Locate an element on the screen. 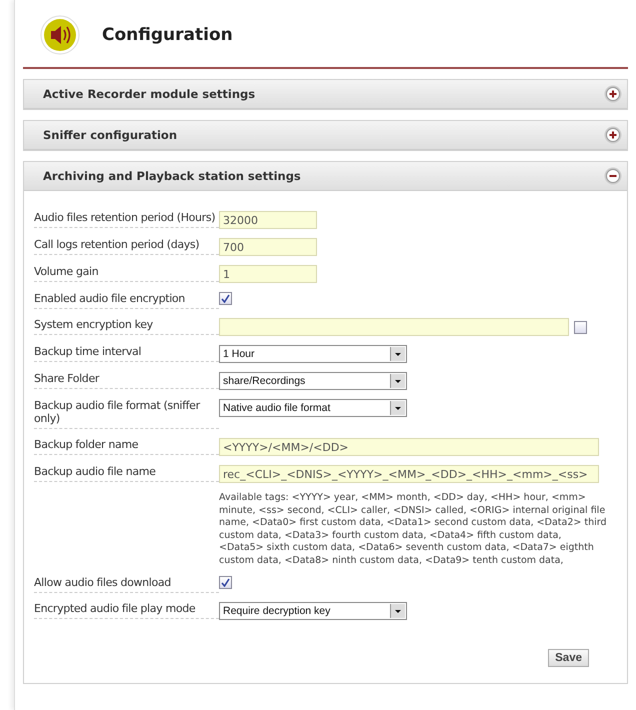 The width and height of the screenshot is (636, 710). dropdown: Native audio file format is located at coordinates (313, 408).